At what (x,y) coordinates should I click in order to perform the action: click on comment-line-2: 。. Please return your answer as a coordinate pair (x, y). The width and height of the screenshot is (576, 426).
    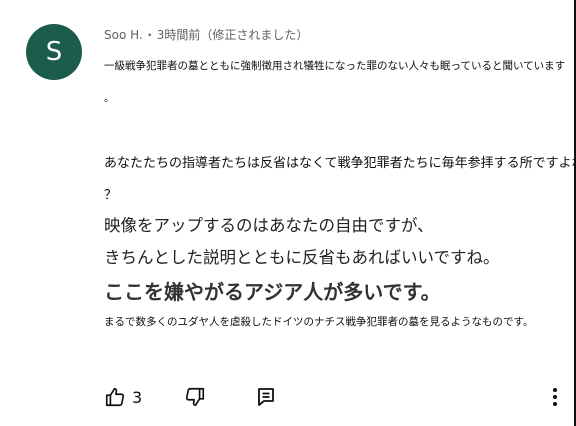
    Looking at the image, I should click on (109, 98).